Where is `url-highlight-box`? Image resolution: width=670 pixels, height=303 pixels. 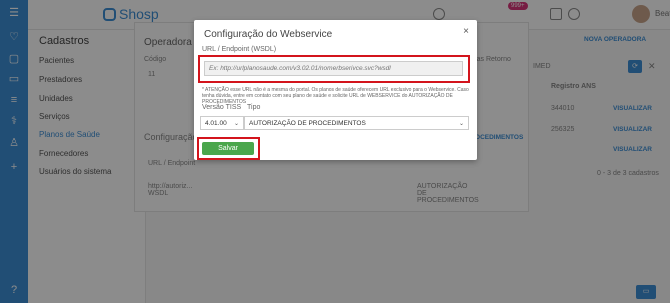
url-highlight-box is located at coordinates (334, 69).